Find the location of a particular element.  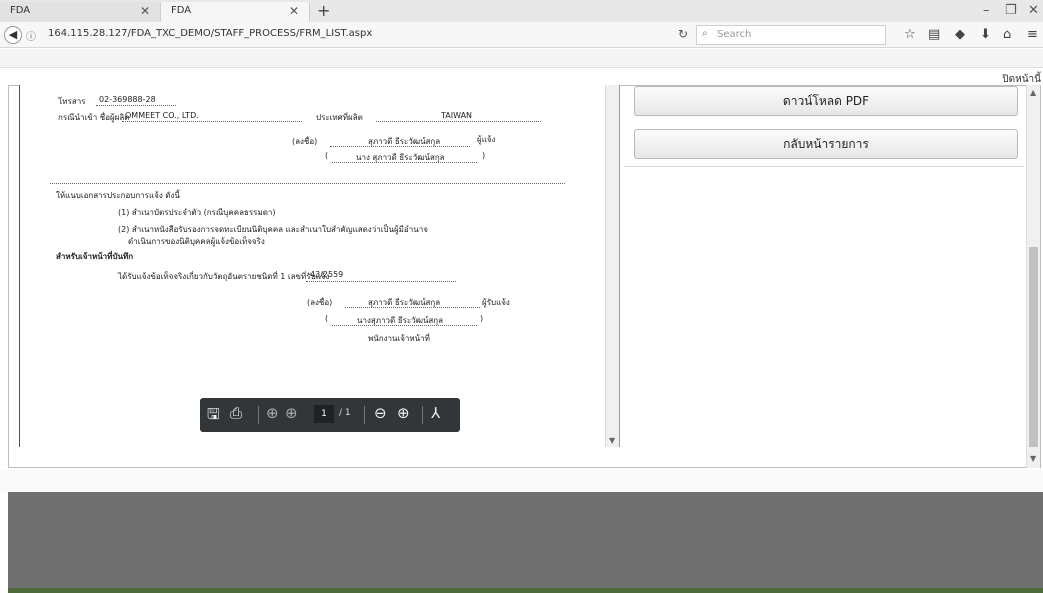

role-1: ผู้แจ้ง is located at coordinates (486, 139).